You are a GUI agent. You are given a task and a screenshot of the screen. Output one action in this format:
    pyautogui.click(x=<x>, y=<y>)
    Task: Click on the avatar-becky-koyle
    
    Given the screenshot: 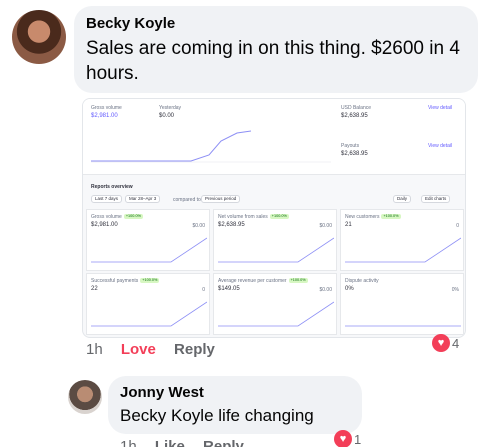 What is the action you would take?
    pyautogui.click(x=39, y=37)
    